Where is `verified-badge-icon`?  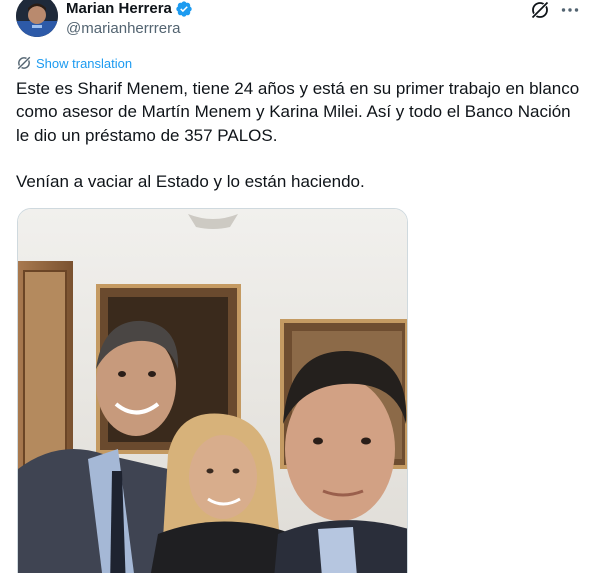
verified-badge-icon is located at coordinates (184, 9).